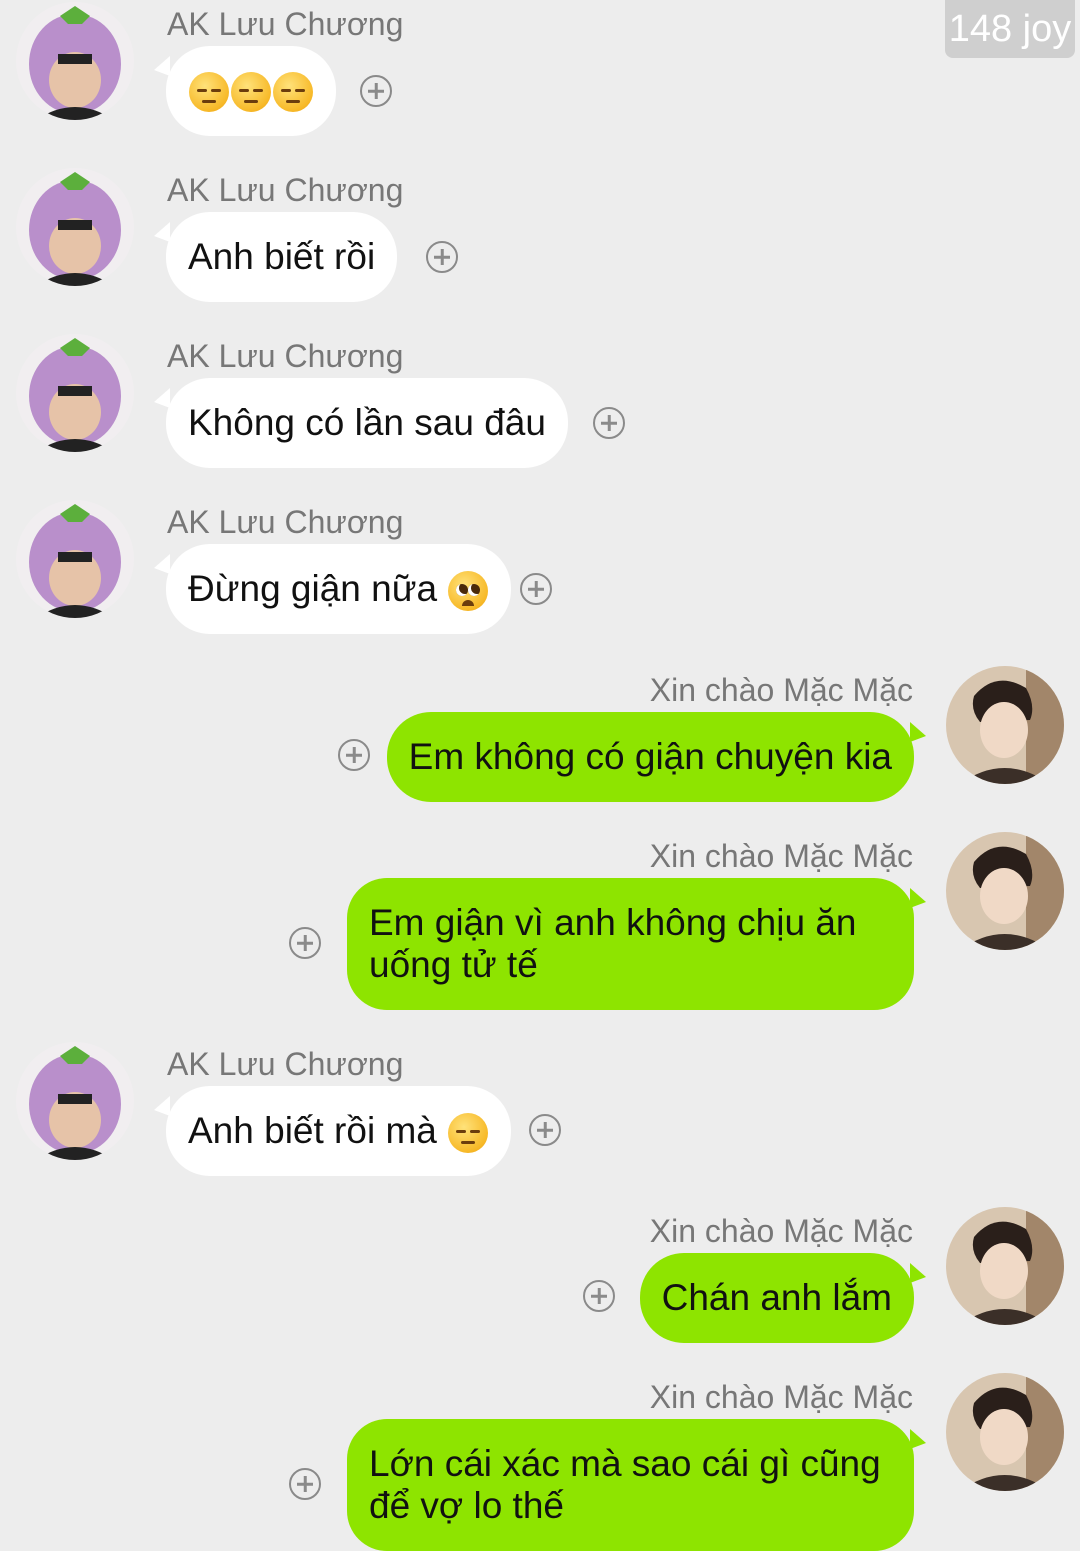 Image resolution: width=1080 pixels, height=1551 pixels. I want to click on message-text: Chán anh lắm, so click(776, 1297).